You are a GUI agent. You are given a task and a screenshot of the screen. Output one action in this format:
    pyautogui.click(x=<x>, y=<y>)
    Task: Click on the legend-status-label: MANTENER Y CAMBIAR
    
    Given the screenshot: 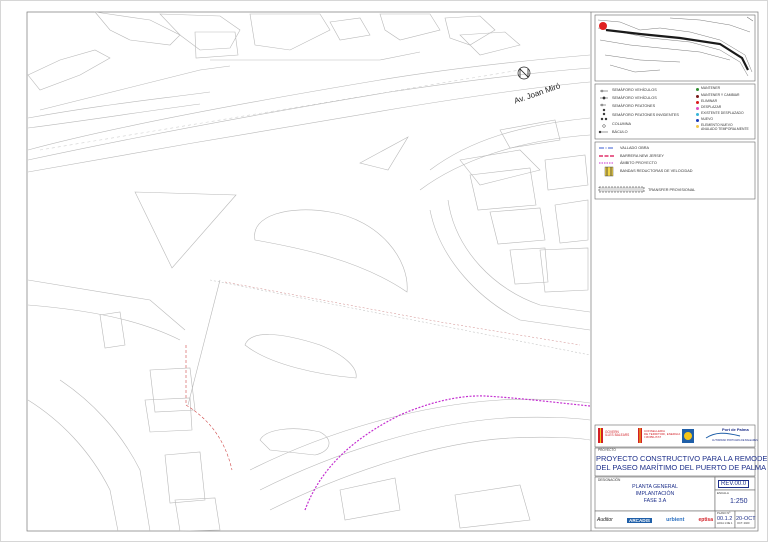 What is the action you would take?
    pyautogui.click(x=720, y=95)
    